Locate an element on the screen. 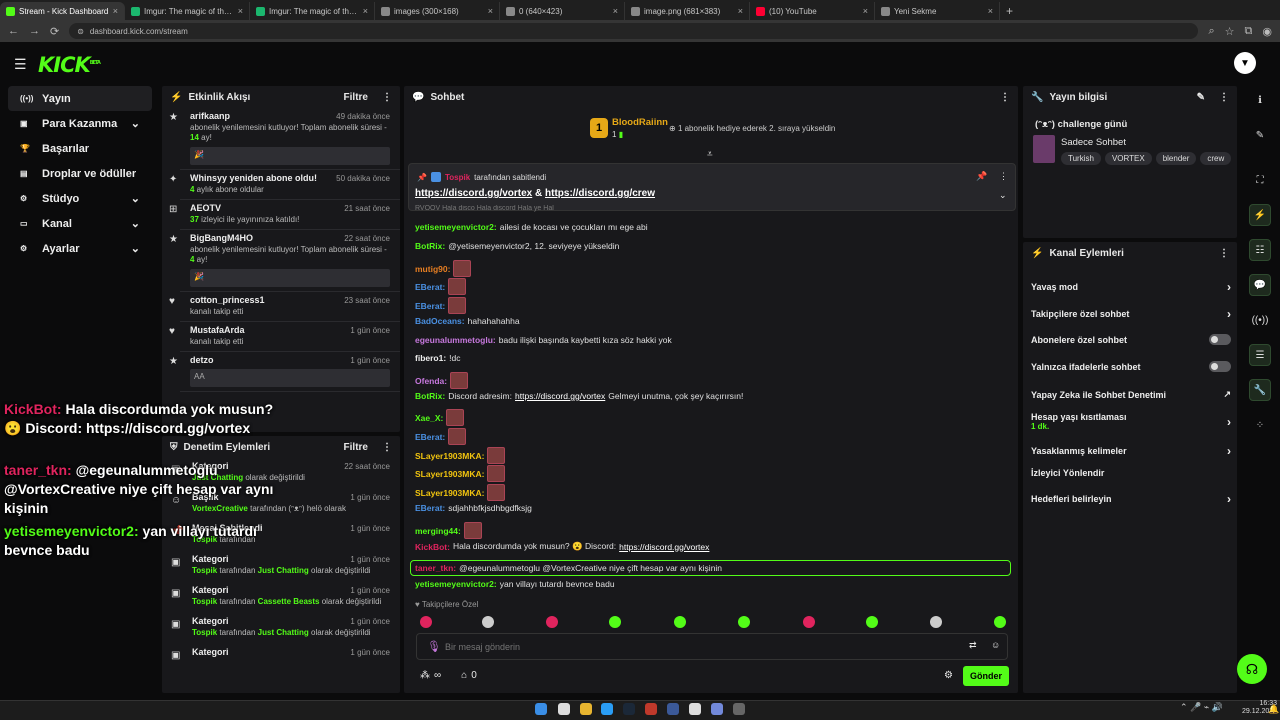  browser-tab: Imgur: The magic of the Interne× is located at coordinates (312, 11).